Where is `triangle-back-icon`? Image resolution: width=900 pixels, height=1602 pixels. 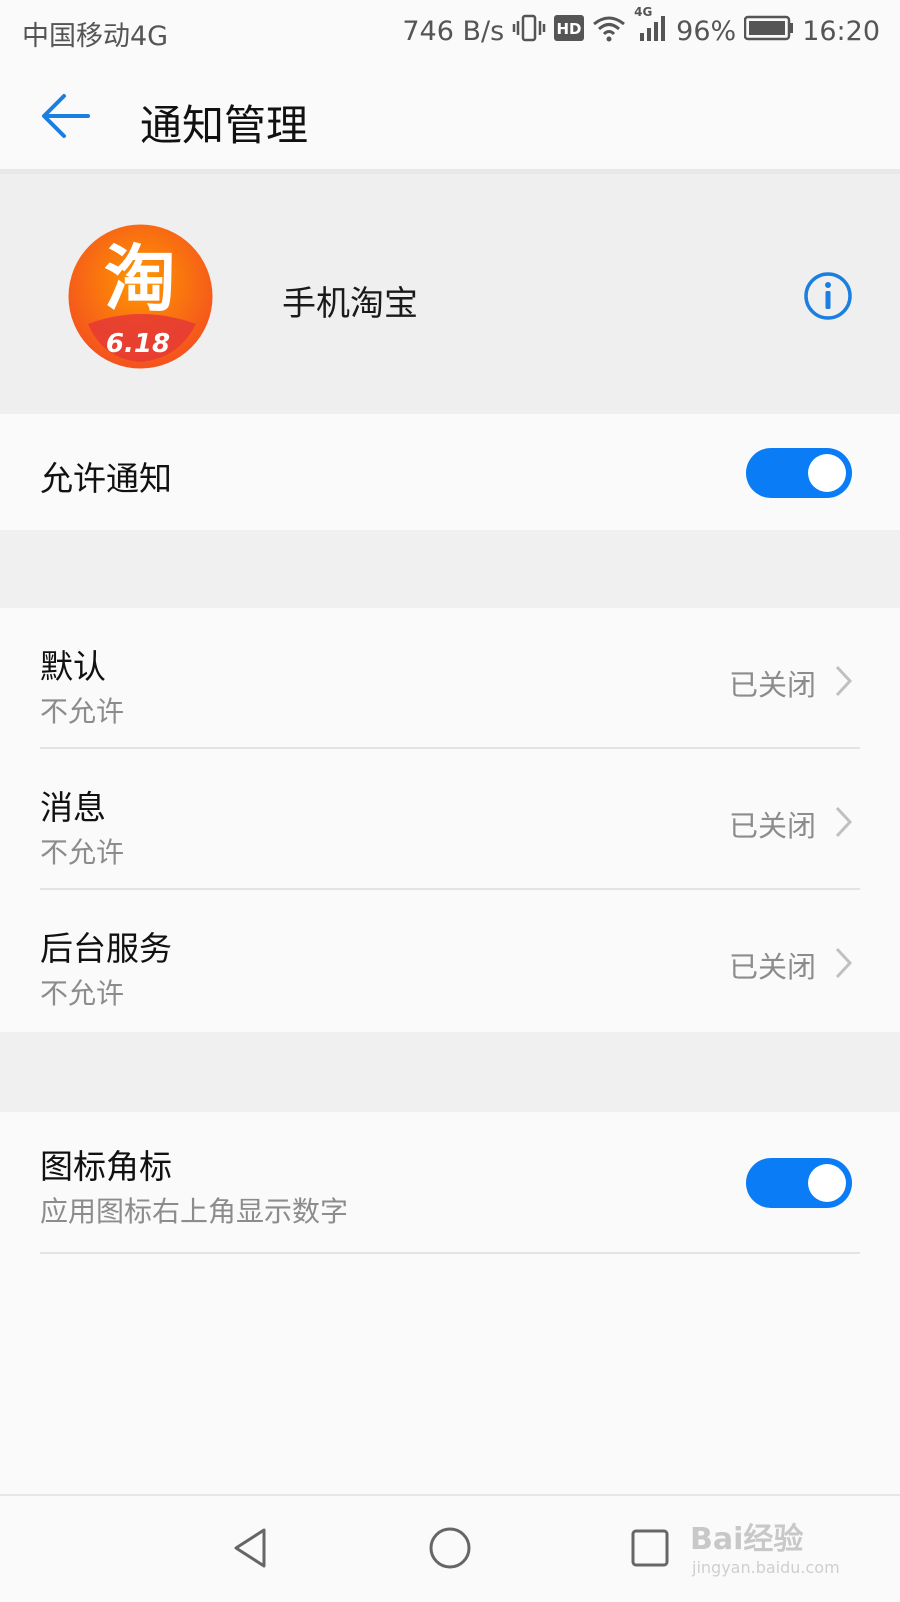
triangle-back-icon is located at coordinates (250, 1548).